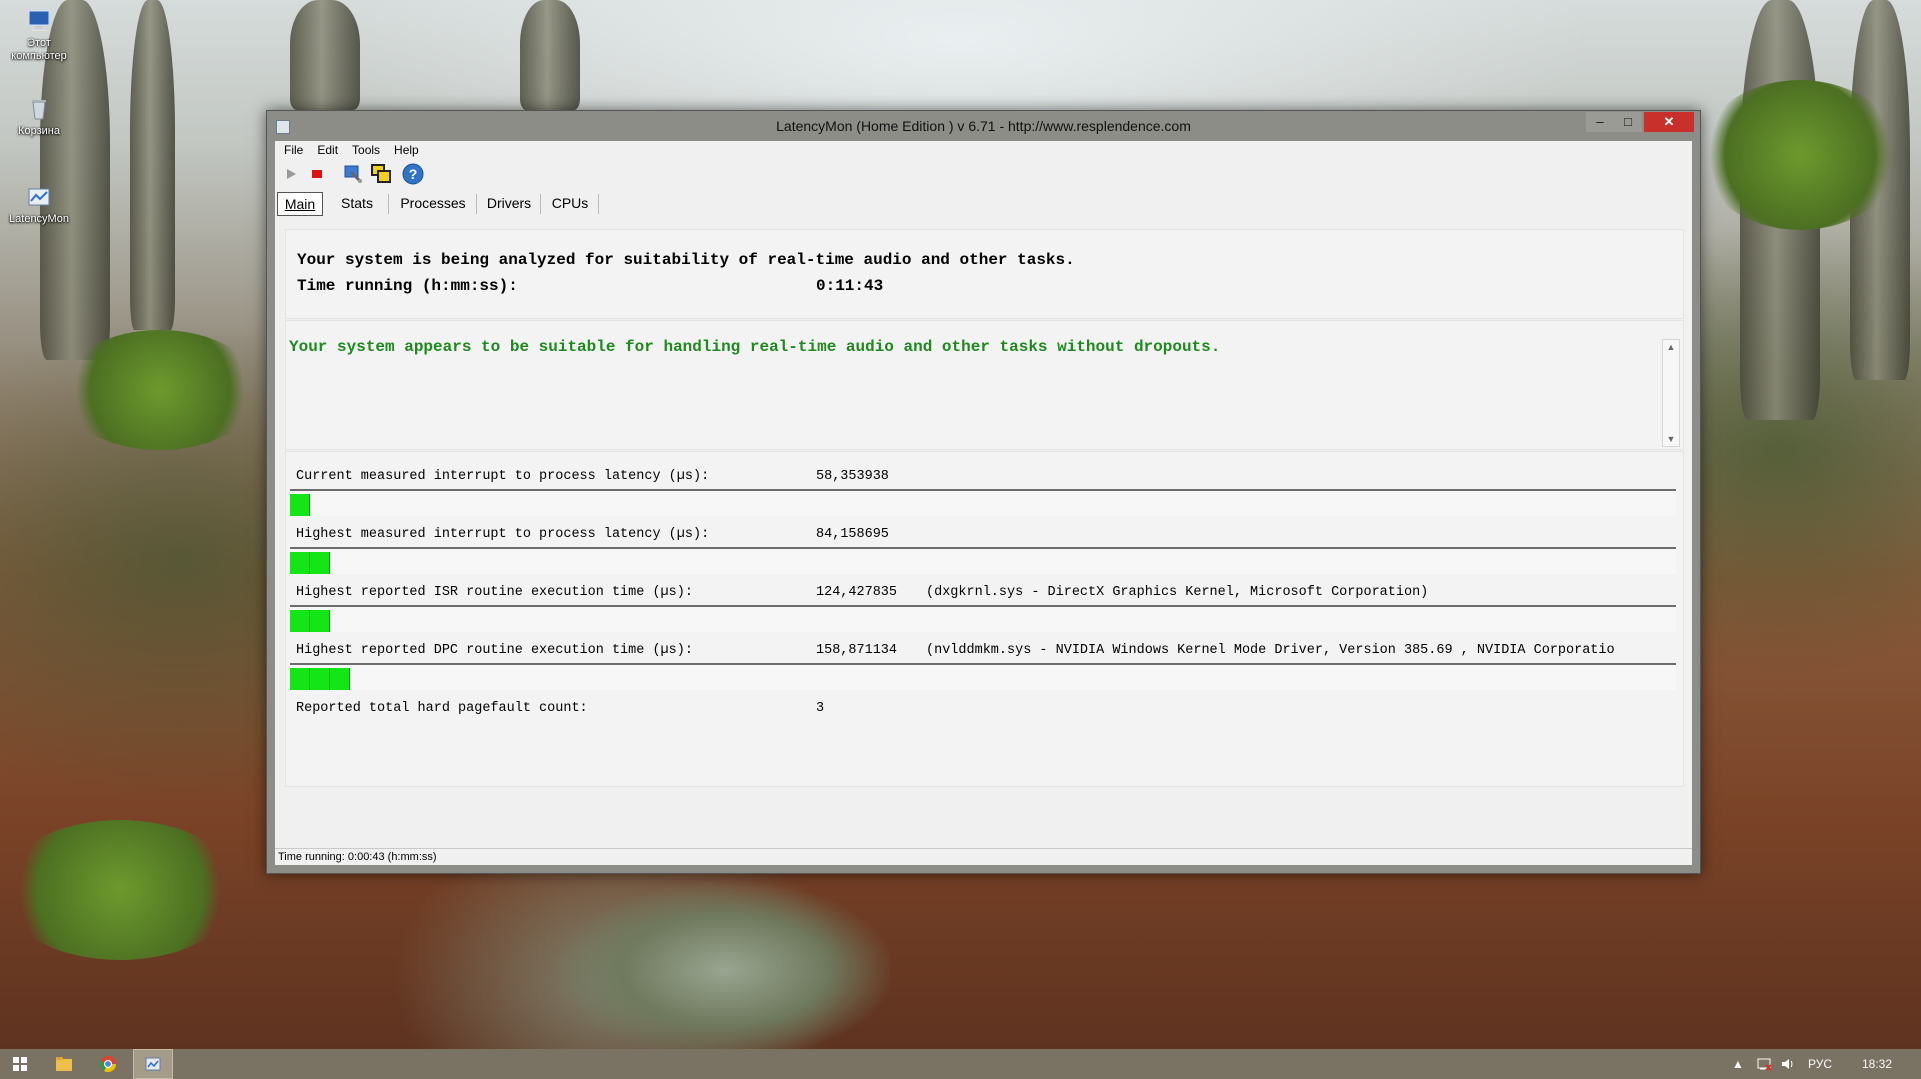 This screenshot has width=1921, height=1079. I want to click on maximize-button: □, so click(1628, 122).